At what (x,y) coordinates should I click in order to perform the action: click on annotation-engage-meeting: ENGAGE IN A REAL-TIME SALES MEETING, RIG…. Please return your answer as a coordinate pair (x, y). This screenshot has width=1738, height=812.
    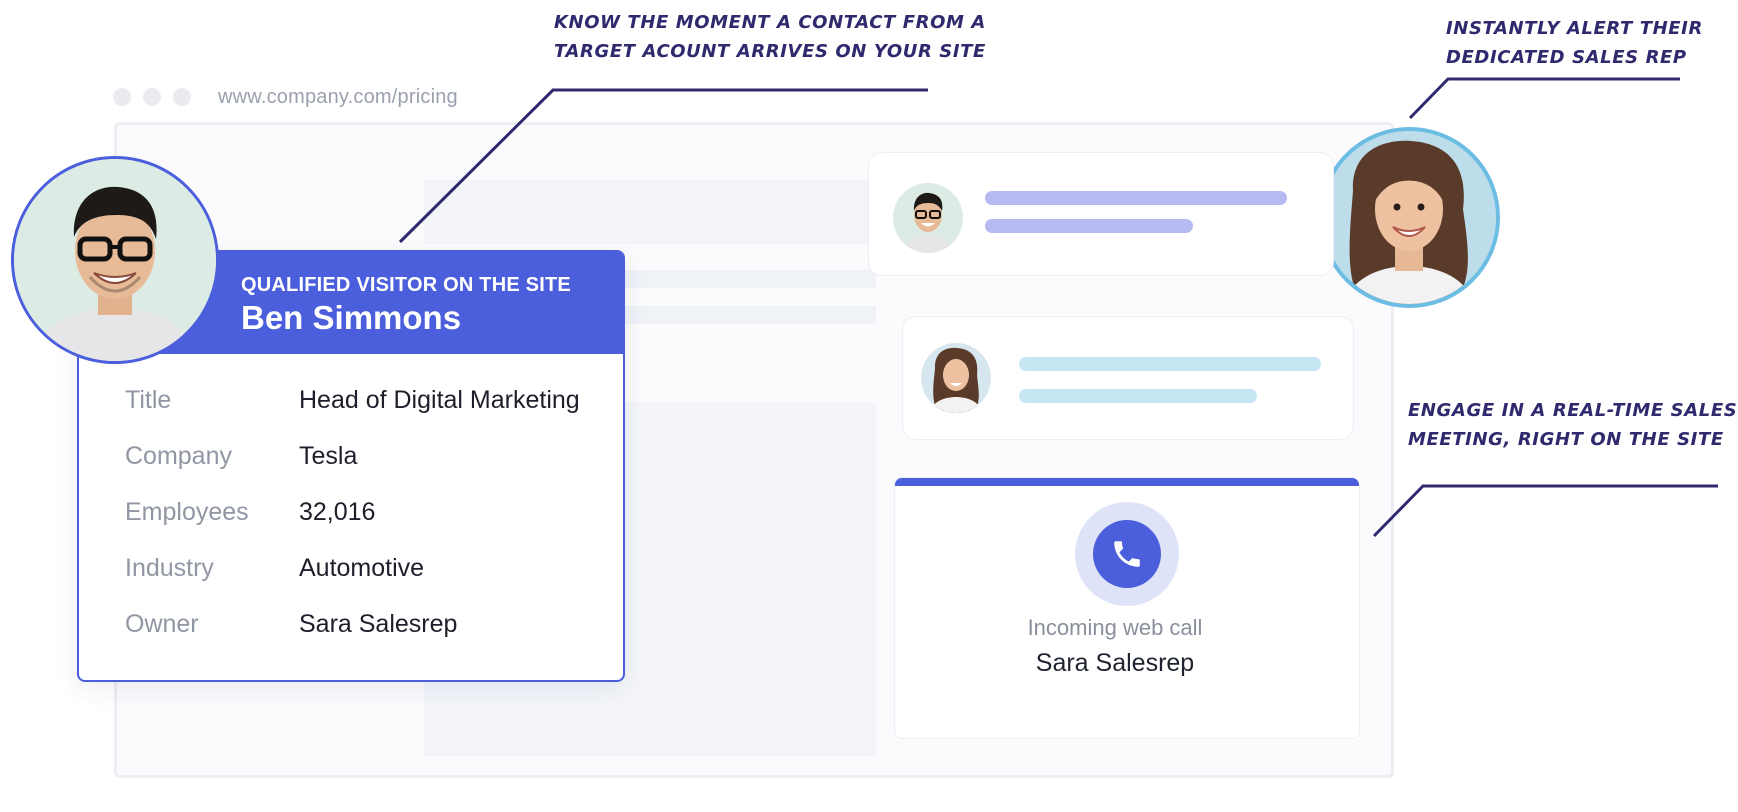
    Looking at the image, I should click on (1572, 425).